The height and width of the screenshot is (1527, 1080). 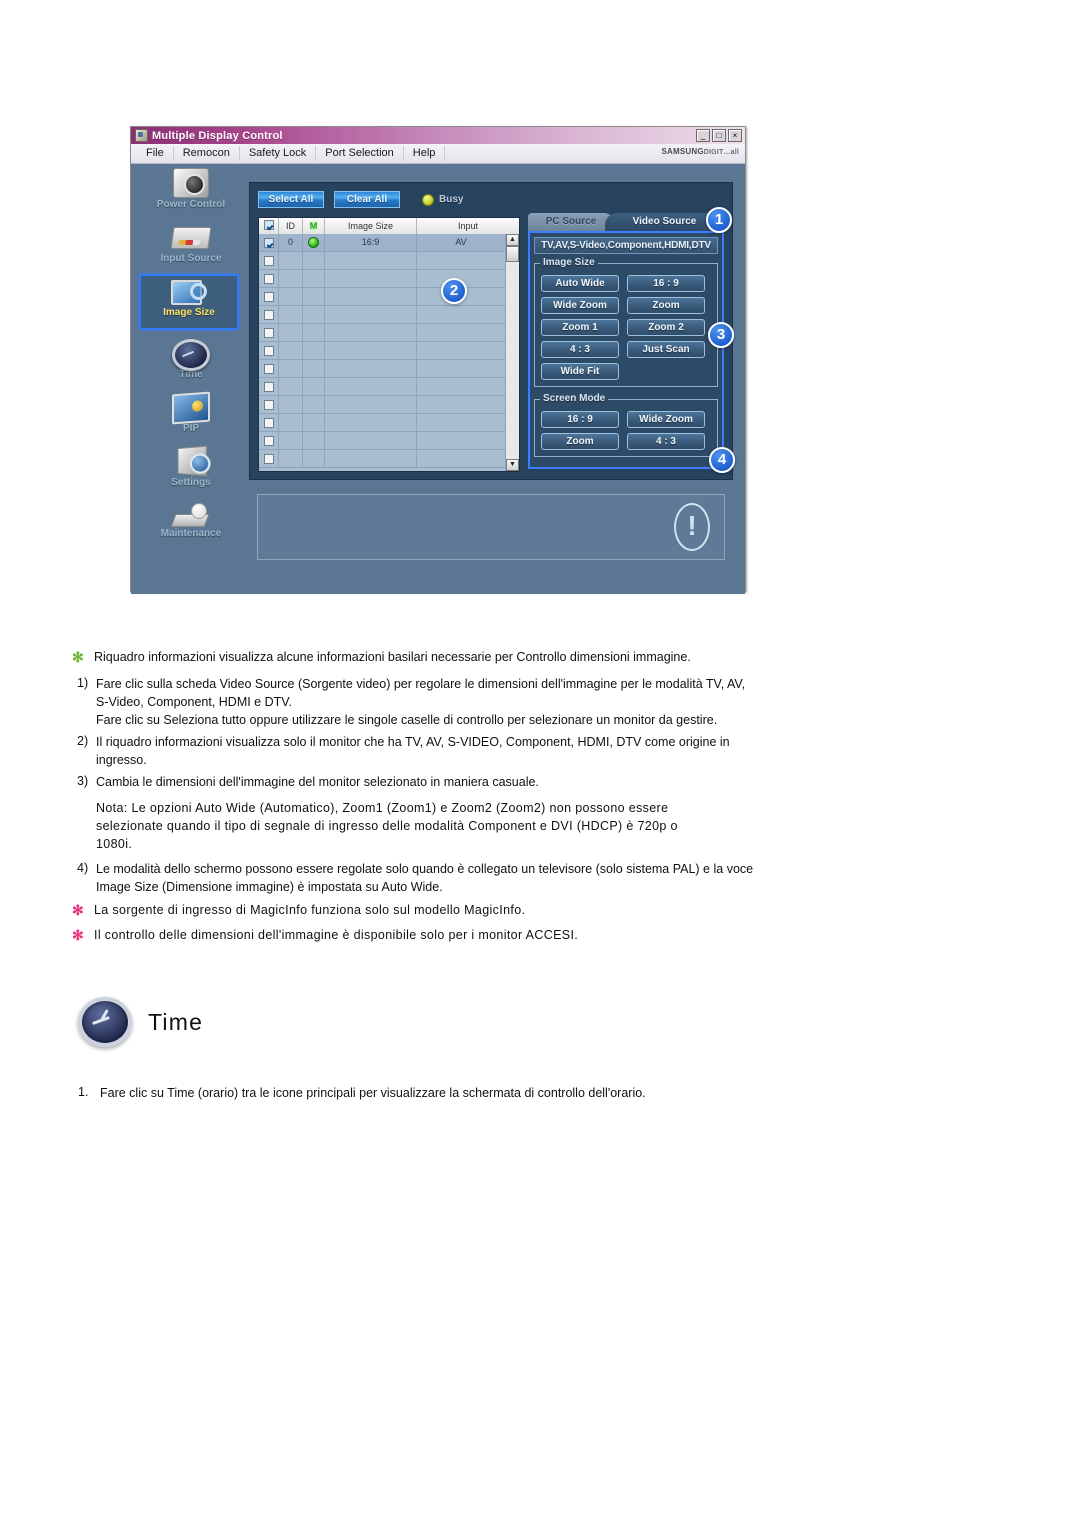 I want to click on sidebar-item-settings: Settings, so click(x=191, y=472).